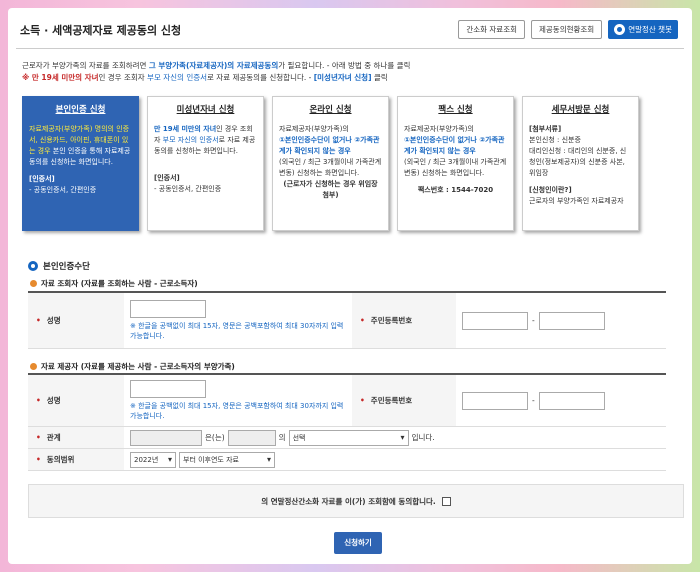 This screenshot has width=700, height=572. I want to click on provider-rrn-label: • 주민등록번호, so click(404, 400).